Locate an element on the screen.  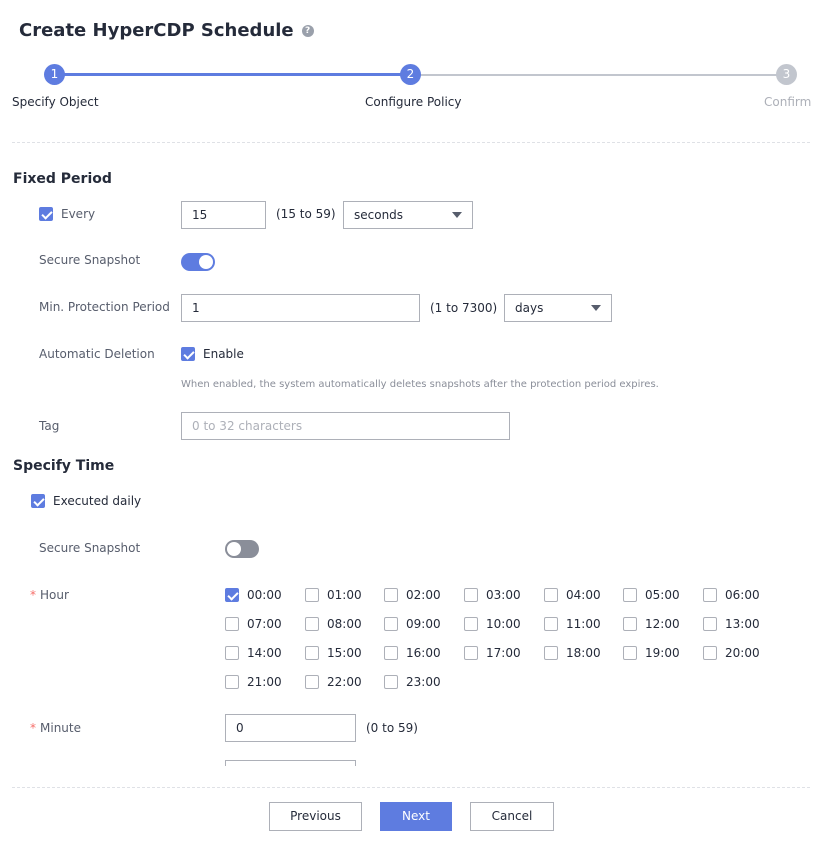
hour-option: 16:00 is located at coordinates (412, 653).